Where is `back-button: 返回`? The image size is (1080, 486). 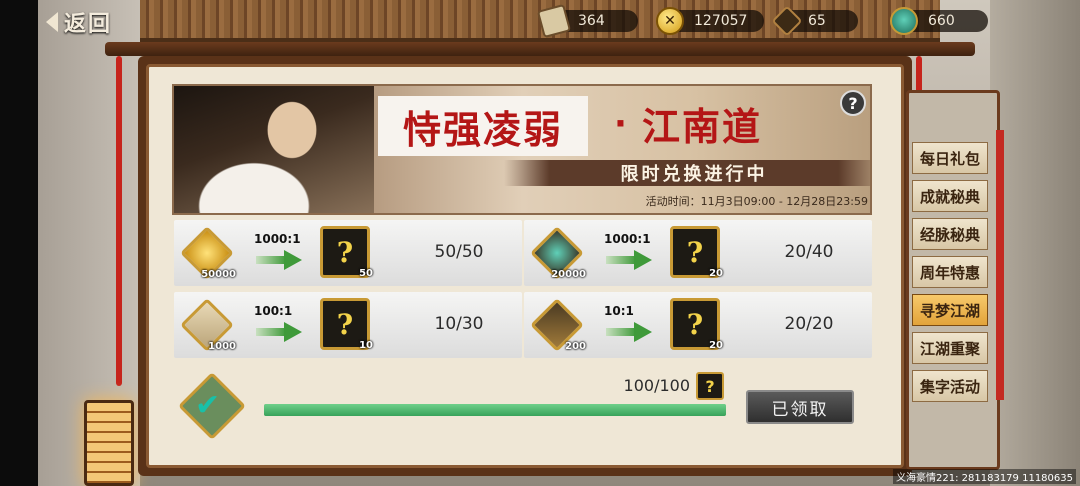
back-button: 返回 is located at coordinates (79, 22).